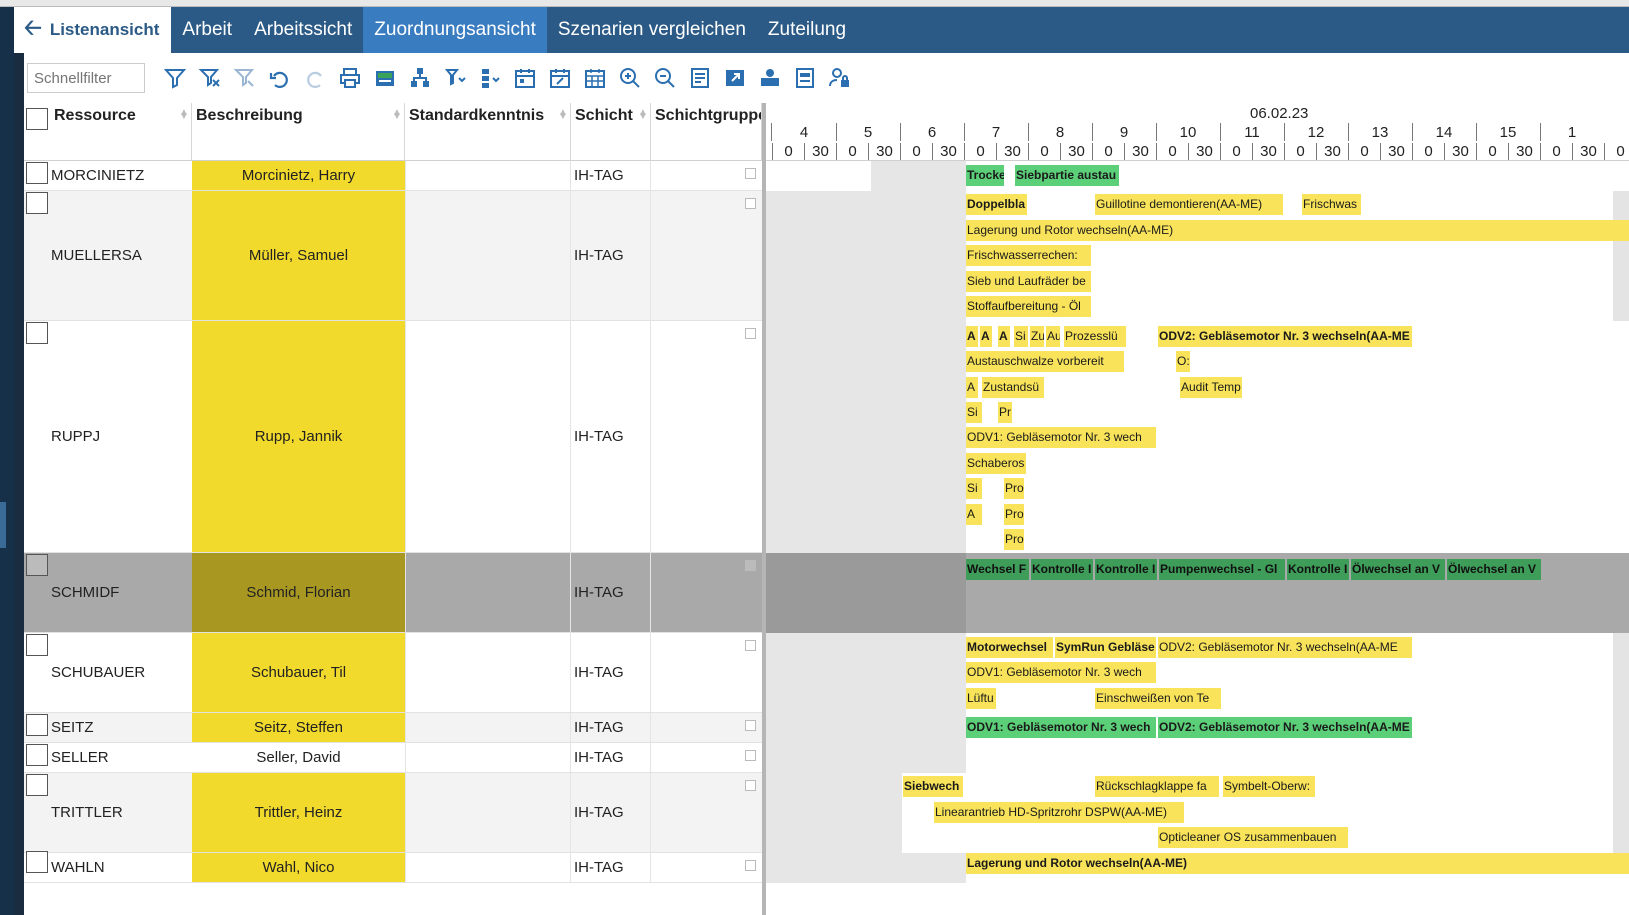  Describe the element at coordinates (455, 78) in the screenshot. I see `sort-filter-icon` at that location.